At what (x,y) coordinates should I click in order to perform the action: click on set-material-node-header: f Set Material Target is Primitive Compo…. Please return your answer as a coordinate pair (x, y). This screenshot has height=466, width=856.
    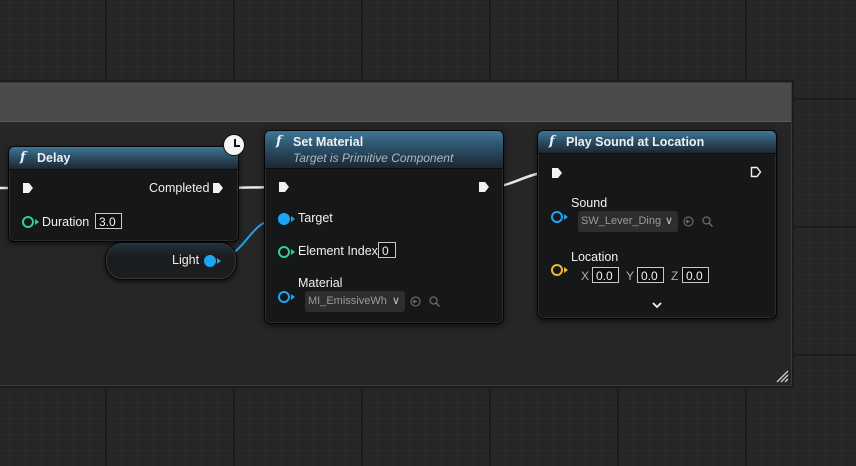
    Looking at the image, I should click on (384, 150).